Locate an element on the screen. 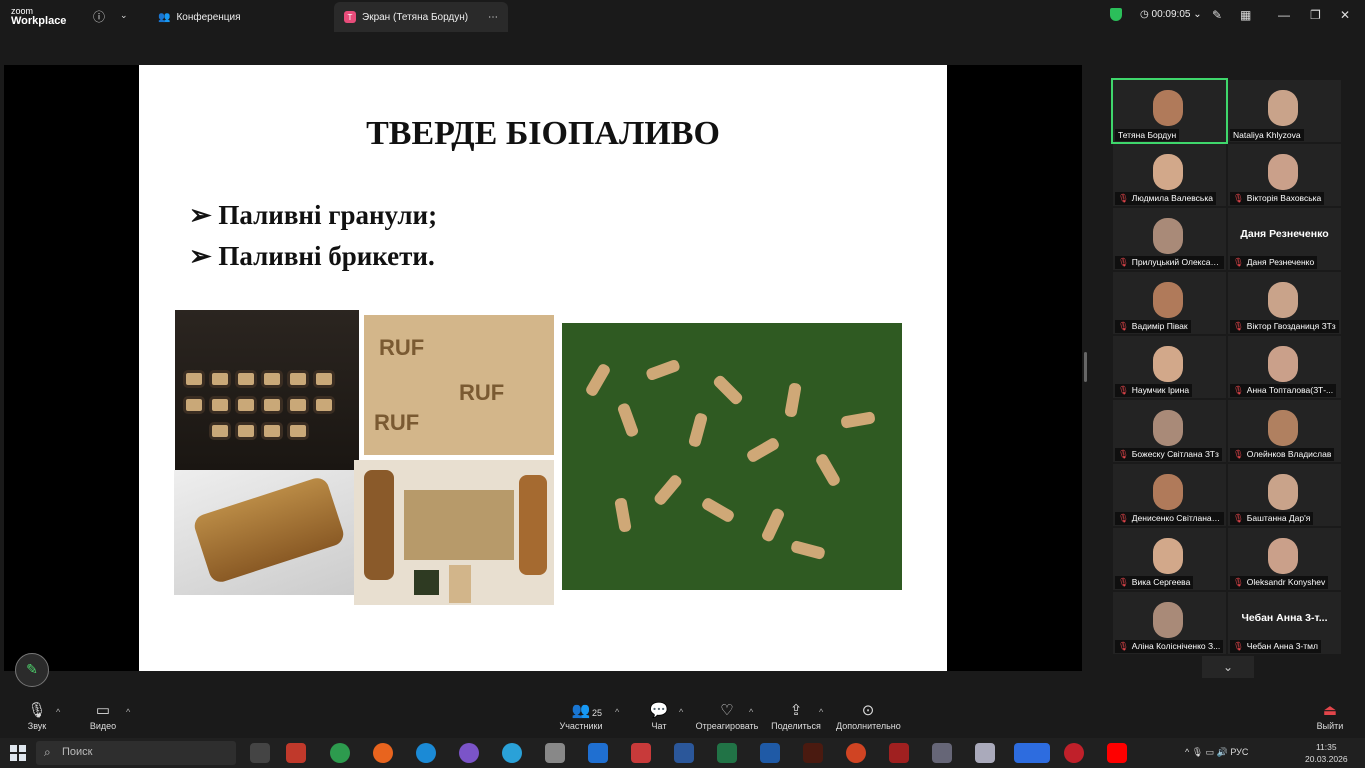  participant-tile: 🎙 Віктор Гвозданиця ЗТз is located at coordinates (1284, 303).